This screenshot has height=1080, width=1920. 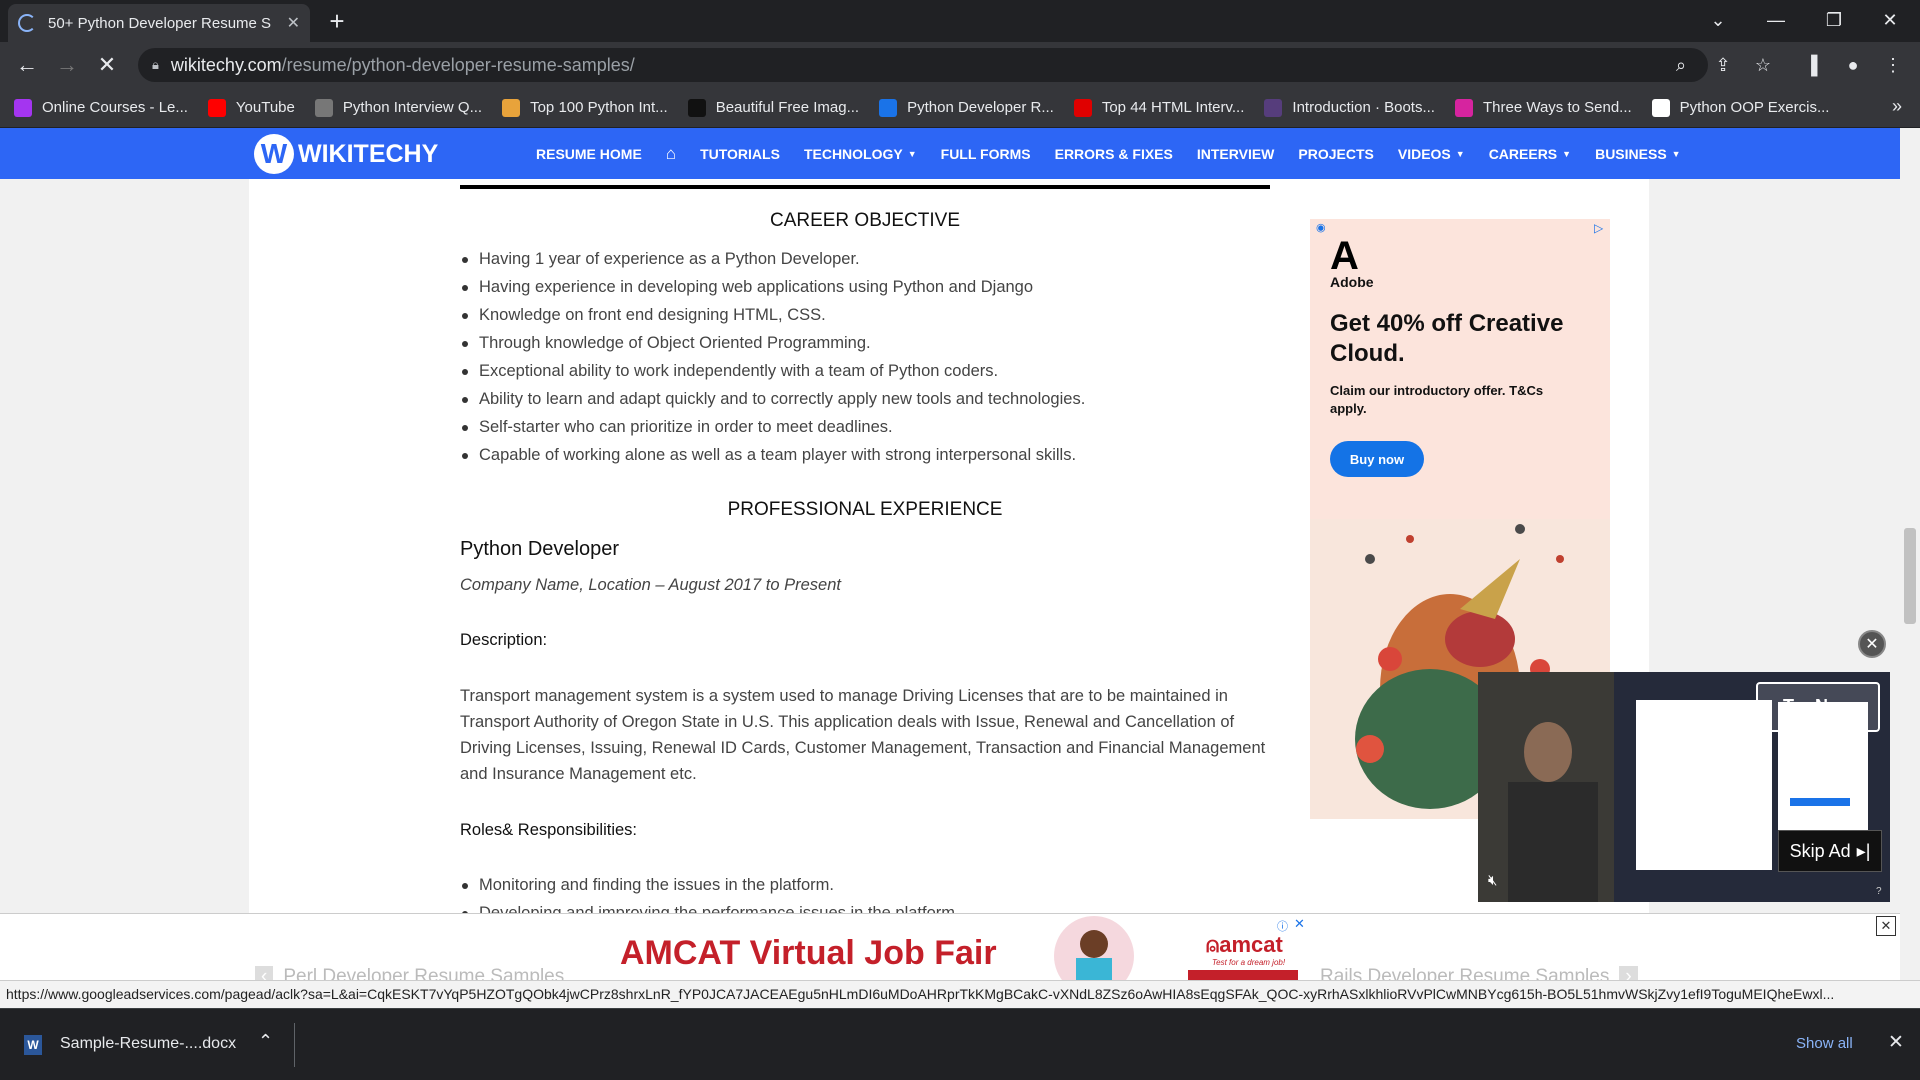 I want to click on menu-item: RESUME HOME, so click(x=589, y=154).